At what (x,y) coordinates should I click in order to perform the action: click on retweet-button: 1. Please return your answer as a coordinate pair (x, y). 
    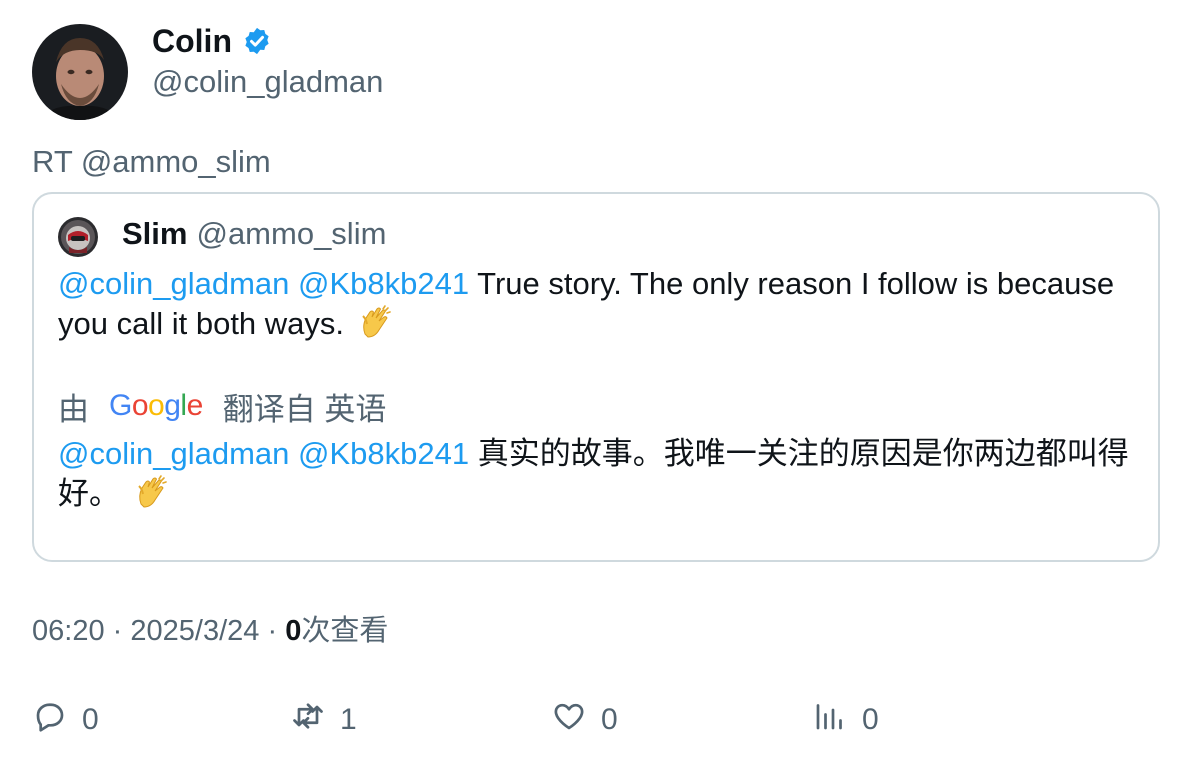
    Looking at the image, I should click on (323, 720).